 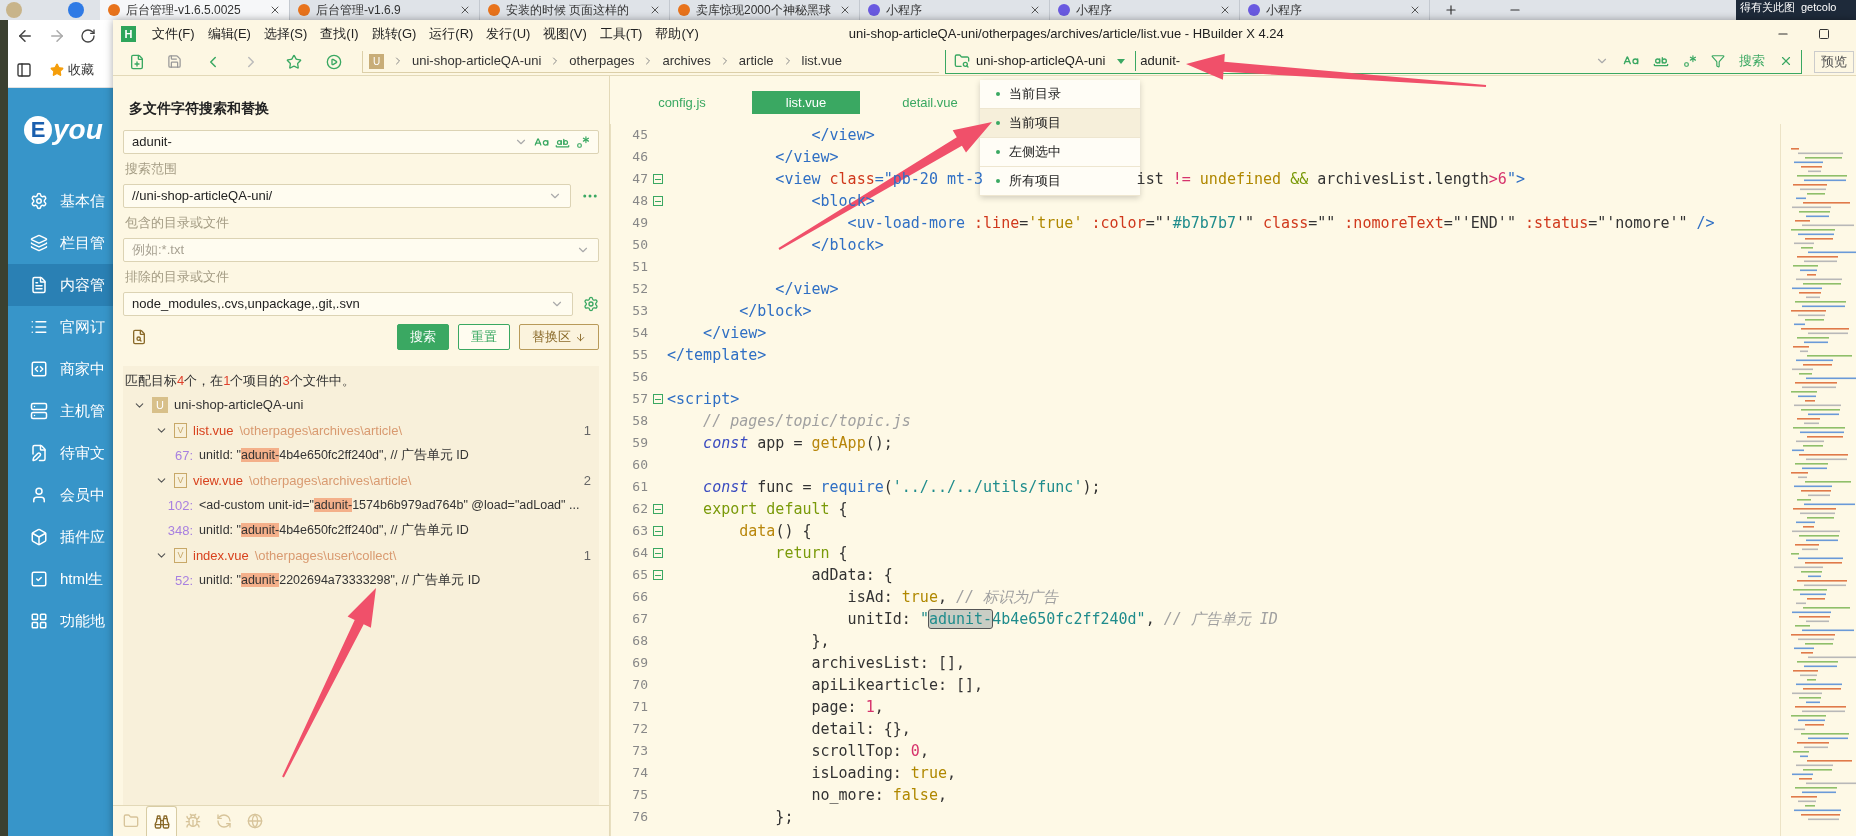 What do you see at coordinates (240, 381) in the screenshot?
I see `results-summary: 匹配目标4个，在1个项目的3个文件中。` at bounding box center [240, 381].